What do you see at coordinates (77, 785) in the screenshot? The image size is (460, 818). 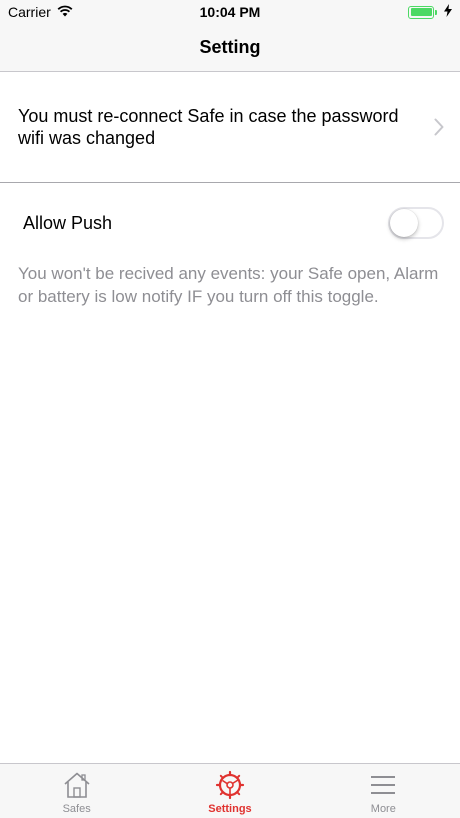 I see `house-icon` at bounding box center [77, 785].